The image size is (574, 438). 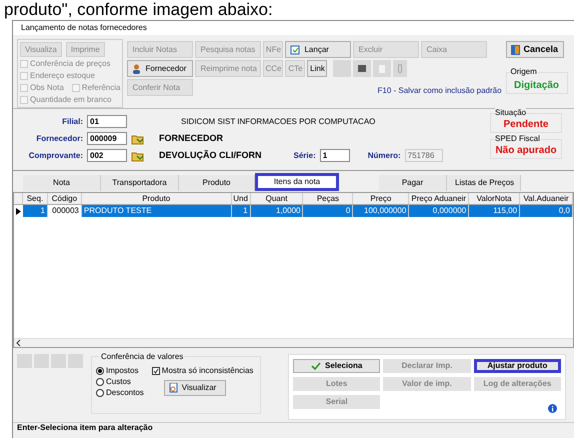 I want to click on table-cell: 1, so click(x=241, y=211).